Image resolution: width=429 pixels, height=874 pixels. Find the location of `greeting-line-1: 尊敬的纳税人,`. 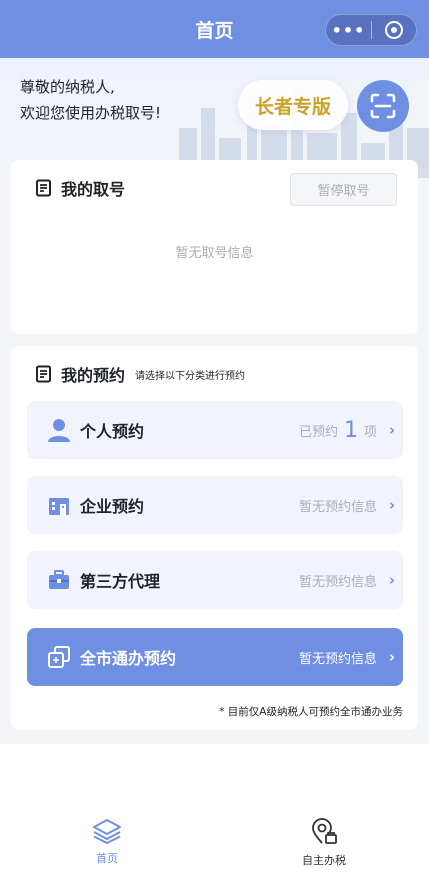

greeting-line-1: 尊敬的纳税人, is located at coordinates (67, 87).